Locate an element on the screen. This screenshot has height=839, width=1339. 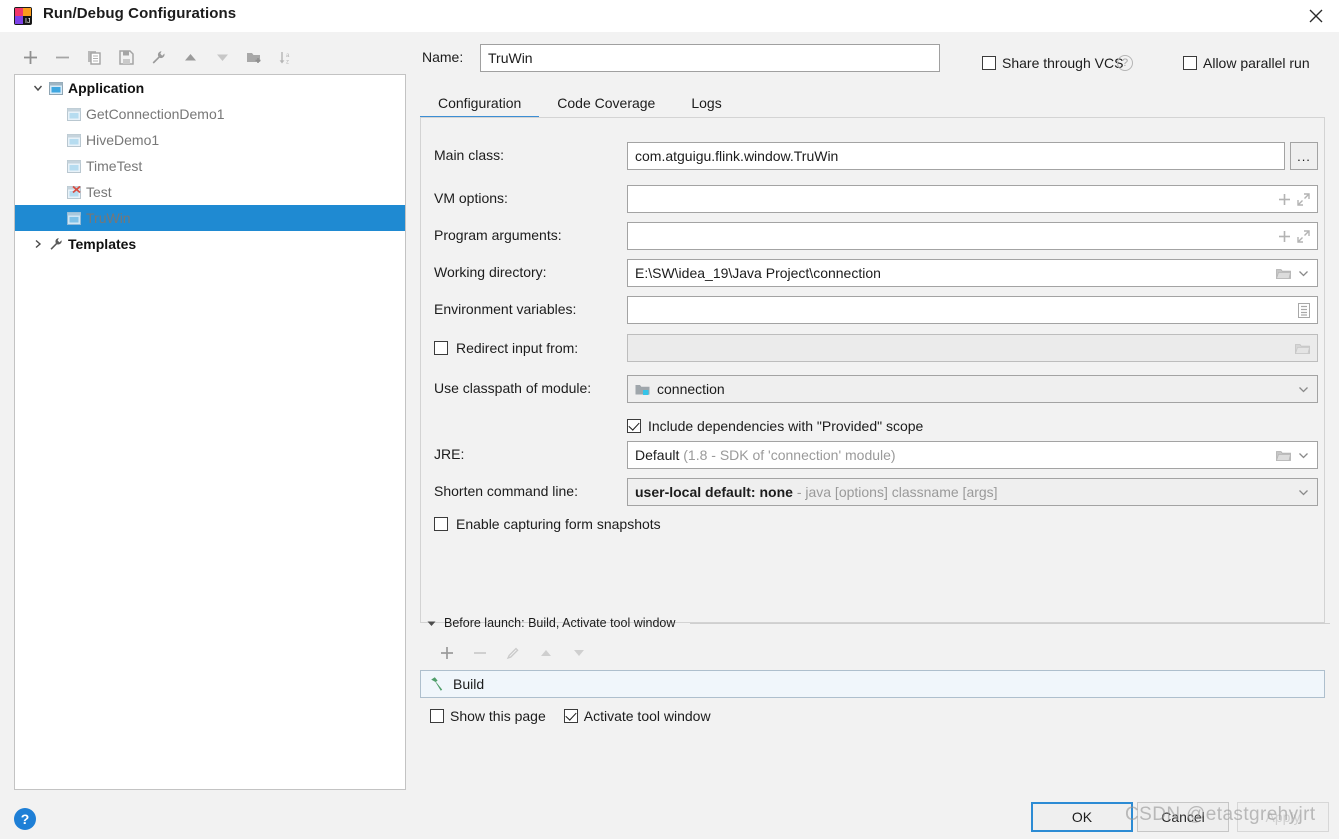
environment-variables-label: Environment variables: is located at coordinates (505, 309).